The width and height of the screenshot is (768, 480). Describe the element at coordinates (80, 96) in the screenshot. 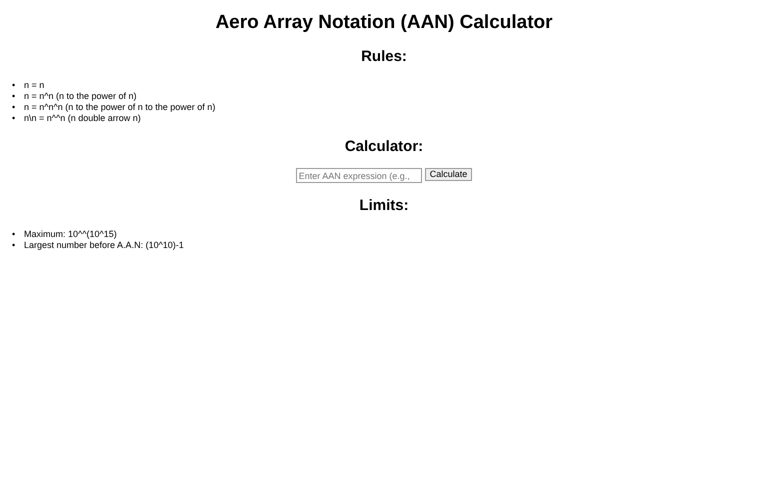

I see `rule-item: n = n^n (n to the power of n)` at that location.